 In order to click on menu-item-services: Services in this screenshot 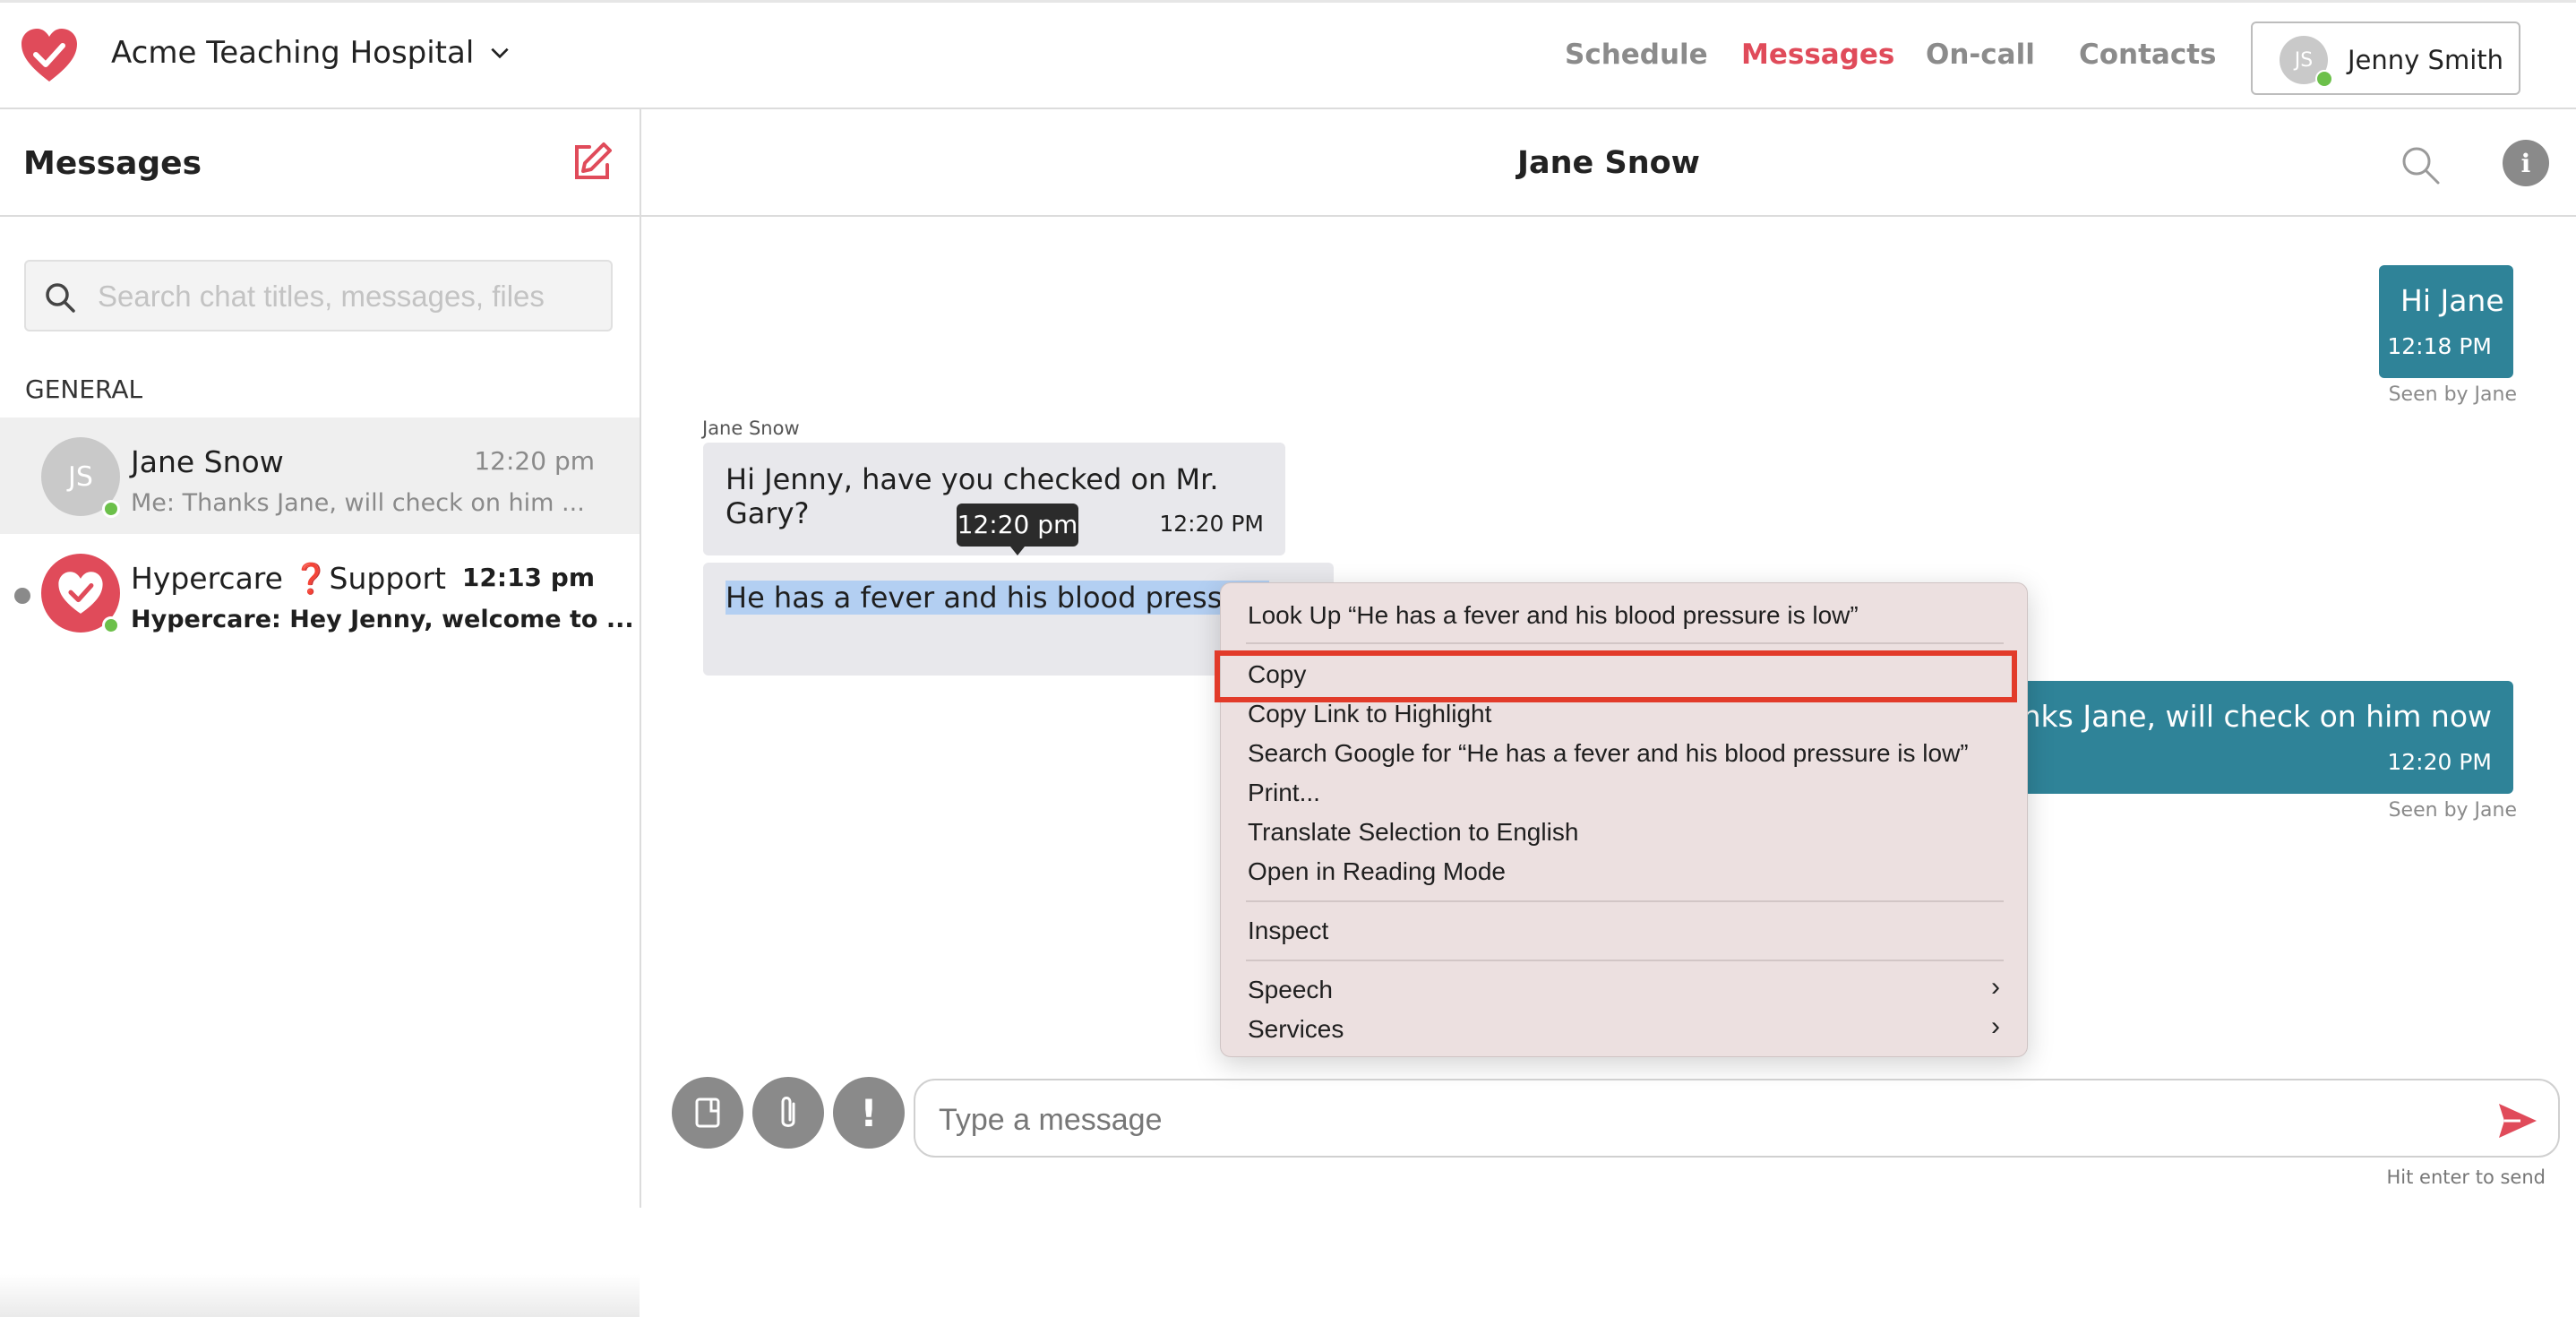, I will do `click(1296, 1029)`.